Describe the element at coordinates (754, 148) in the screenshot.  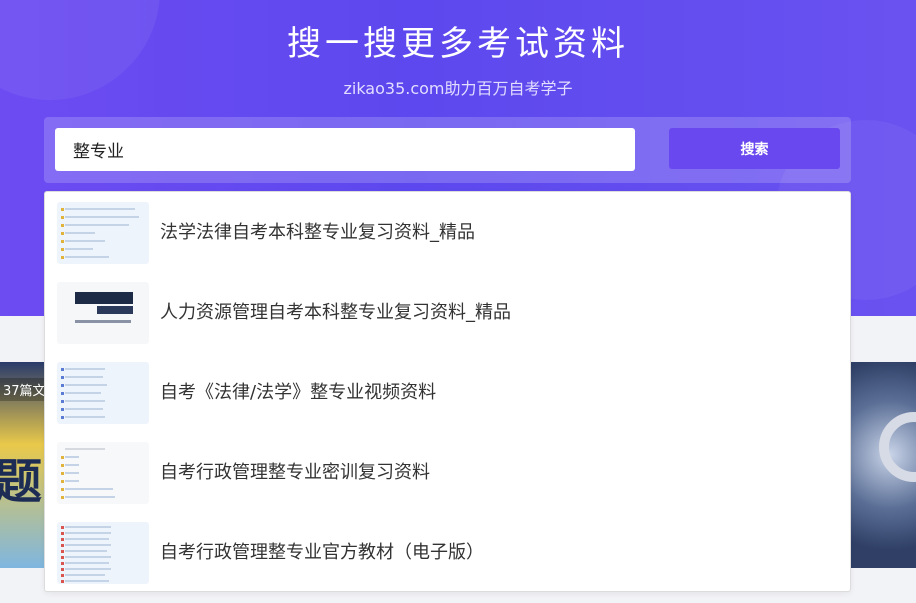
I see `search-button: 搜索` at that location.